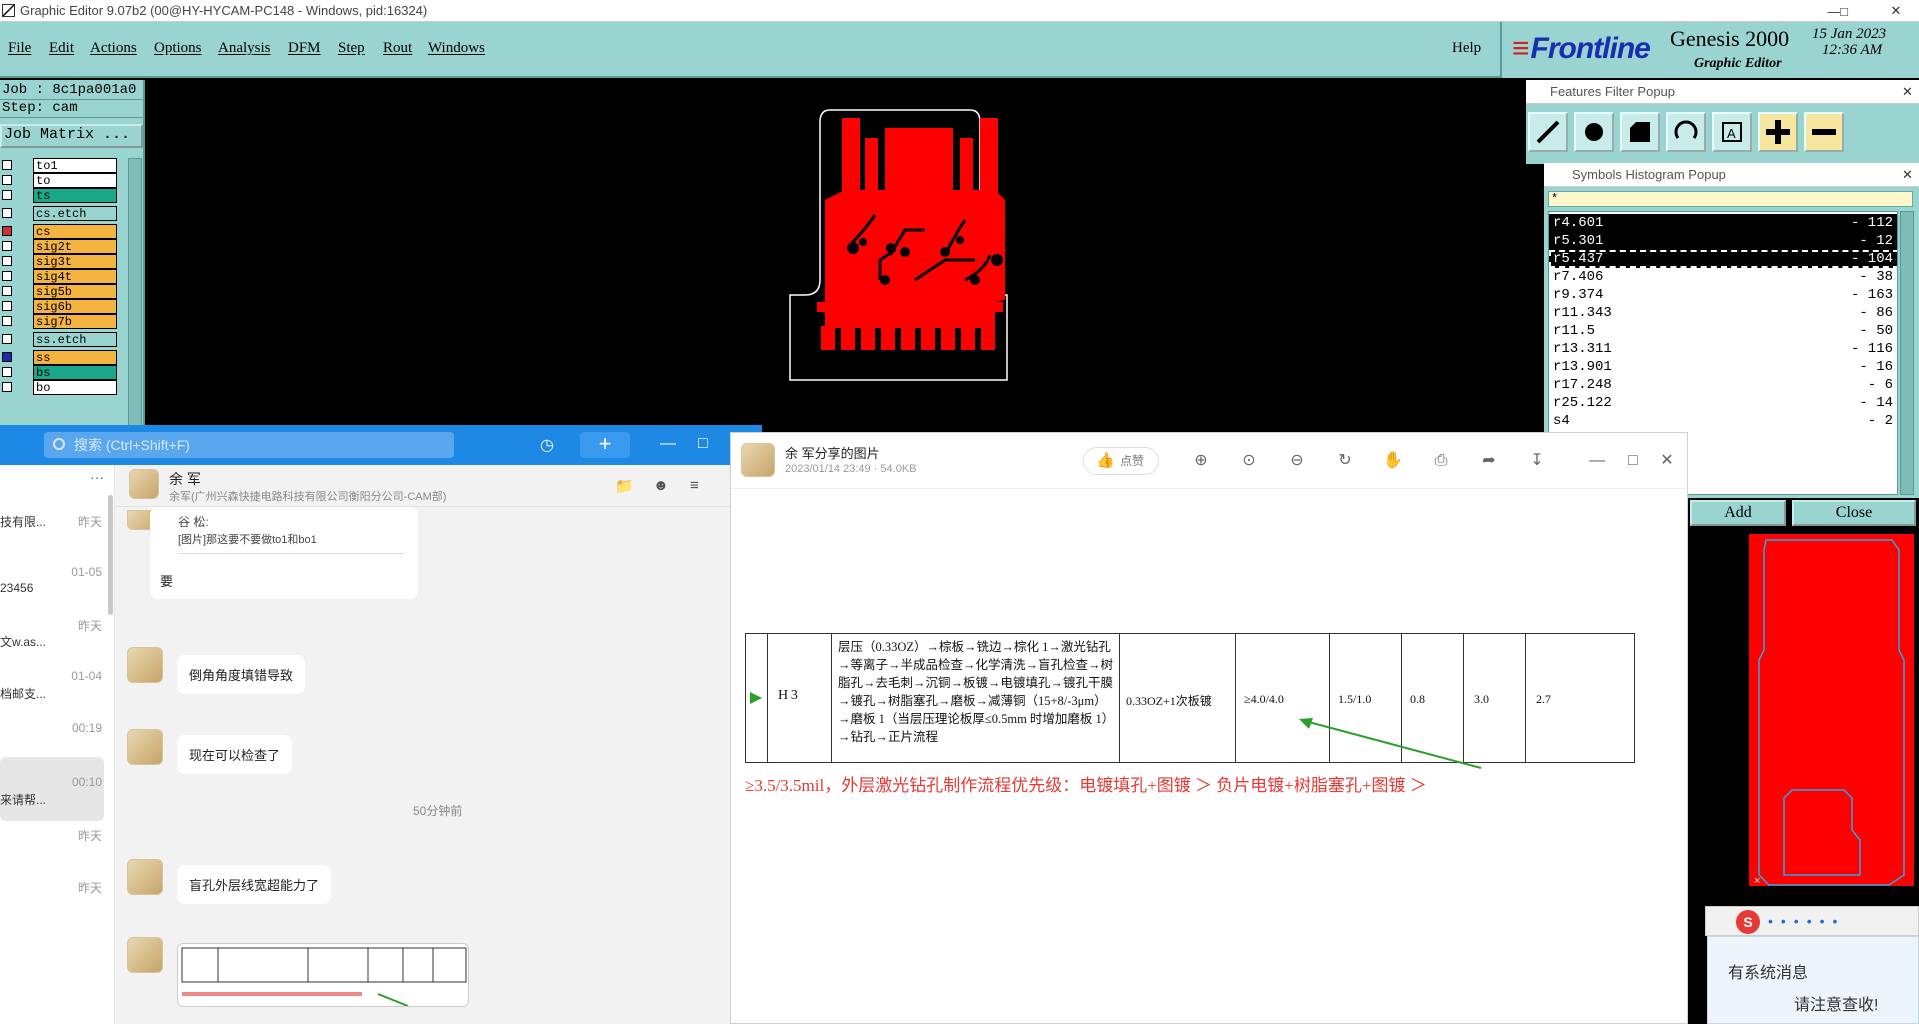  What do you see at coordinates (113, 48) in the screenshot?
I see `menu-actions: Actions` at bounding box center [113, 48].